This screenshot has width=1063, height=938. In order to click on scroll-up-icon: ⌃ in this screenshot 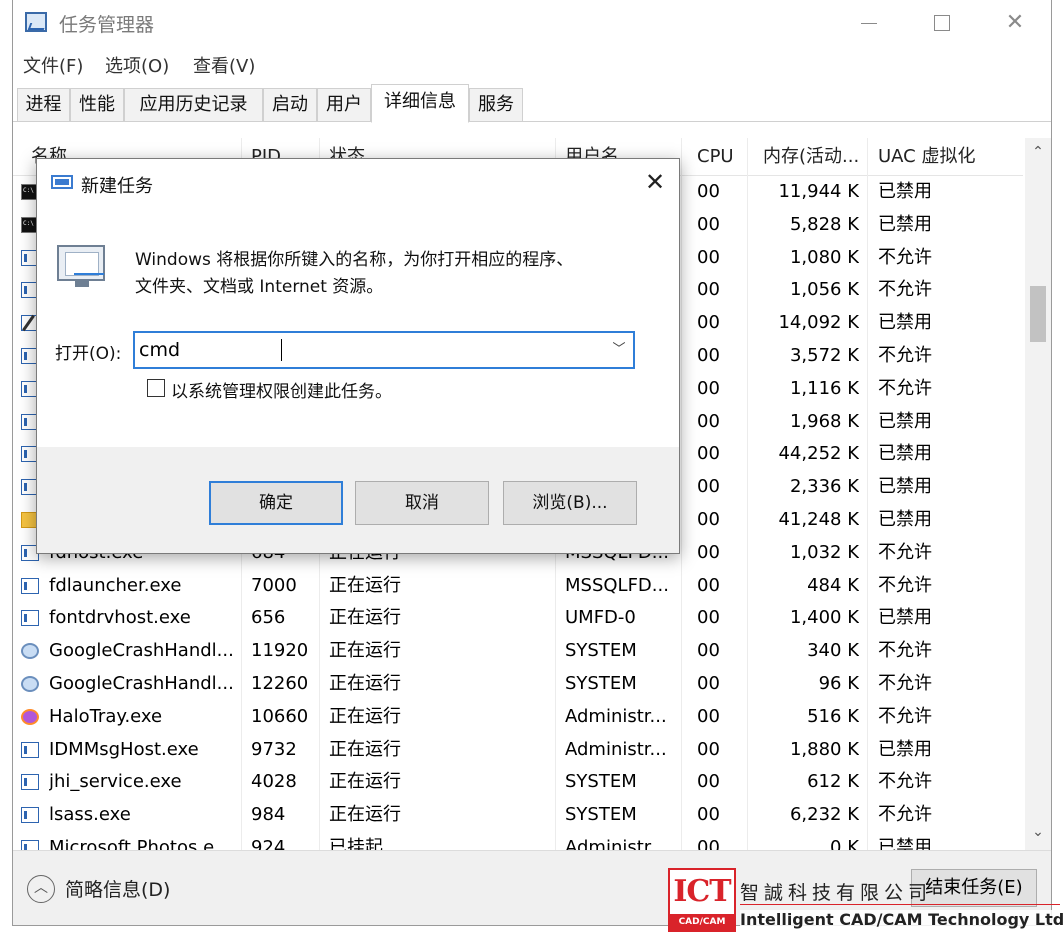, I will do `click(1038, 155)`.